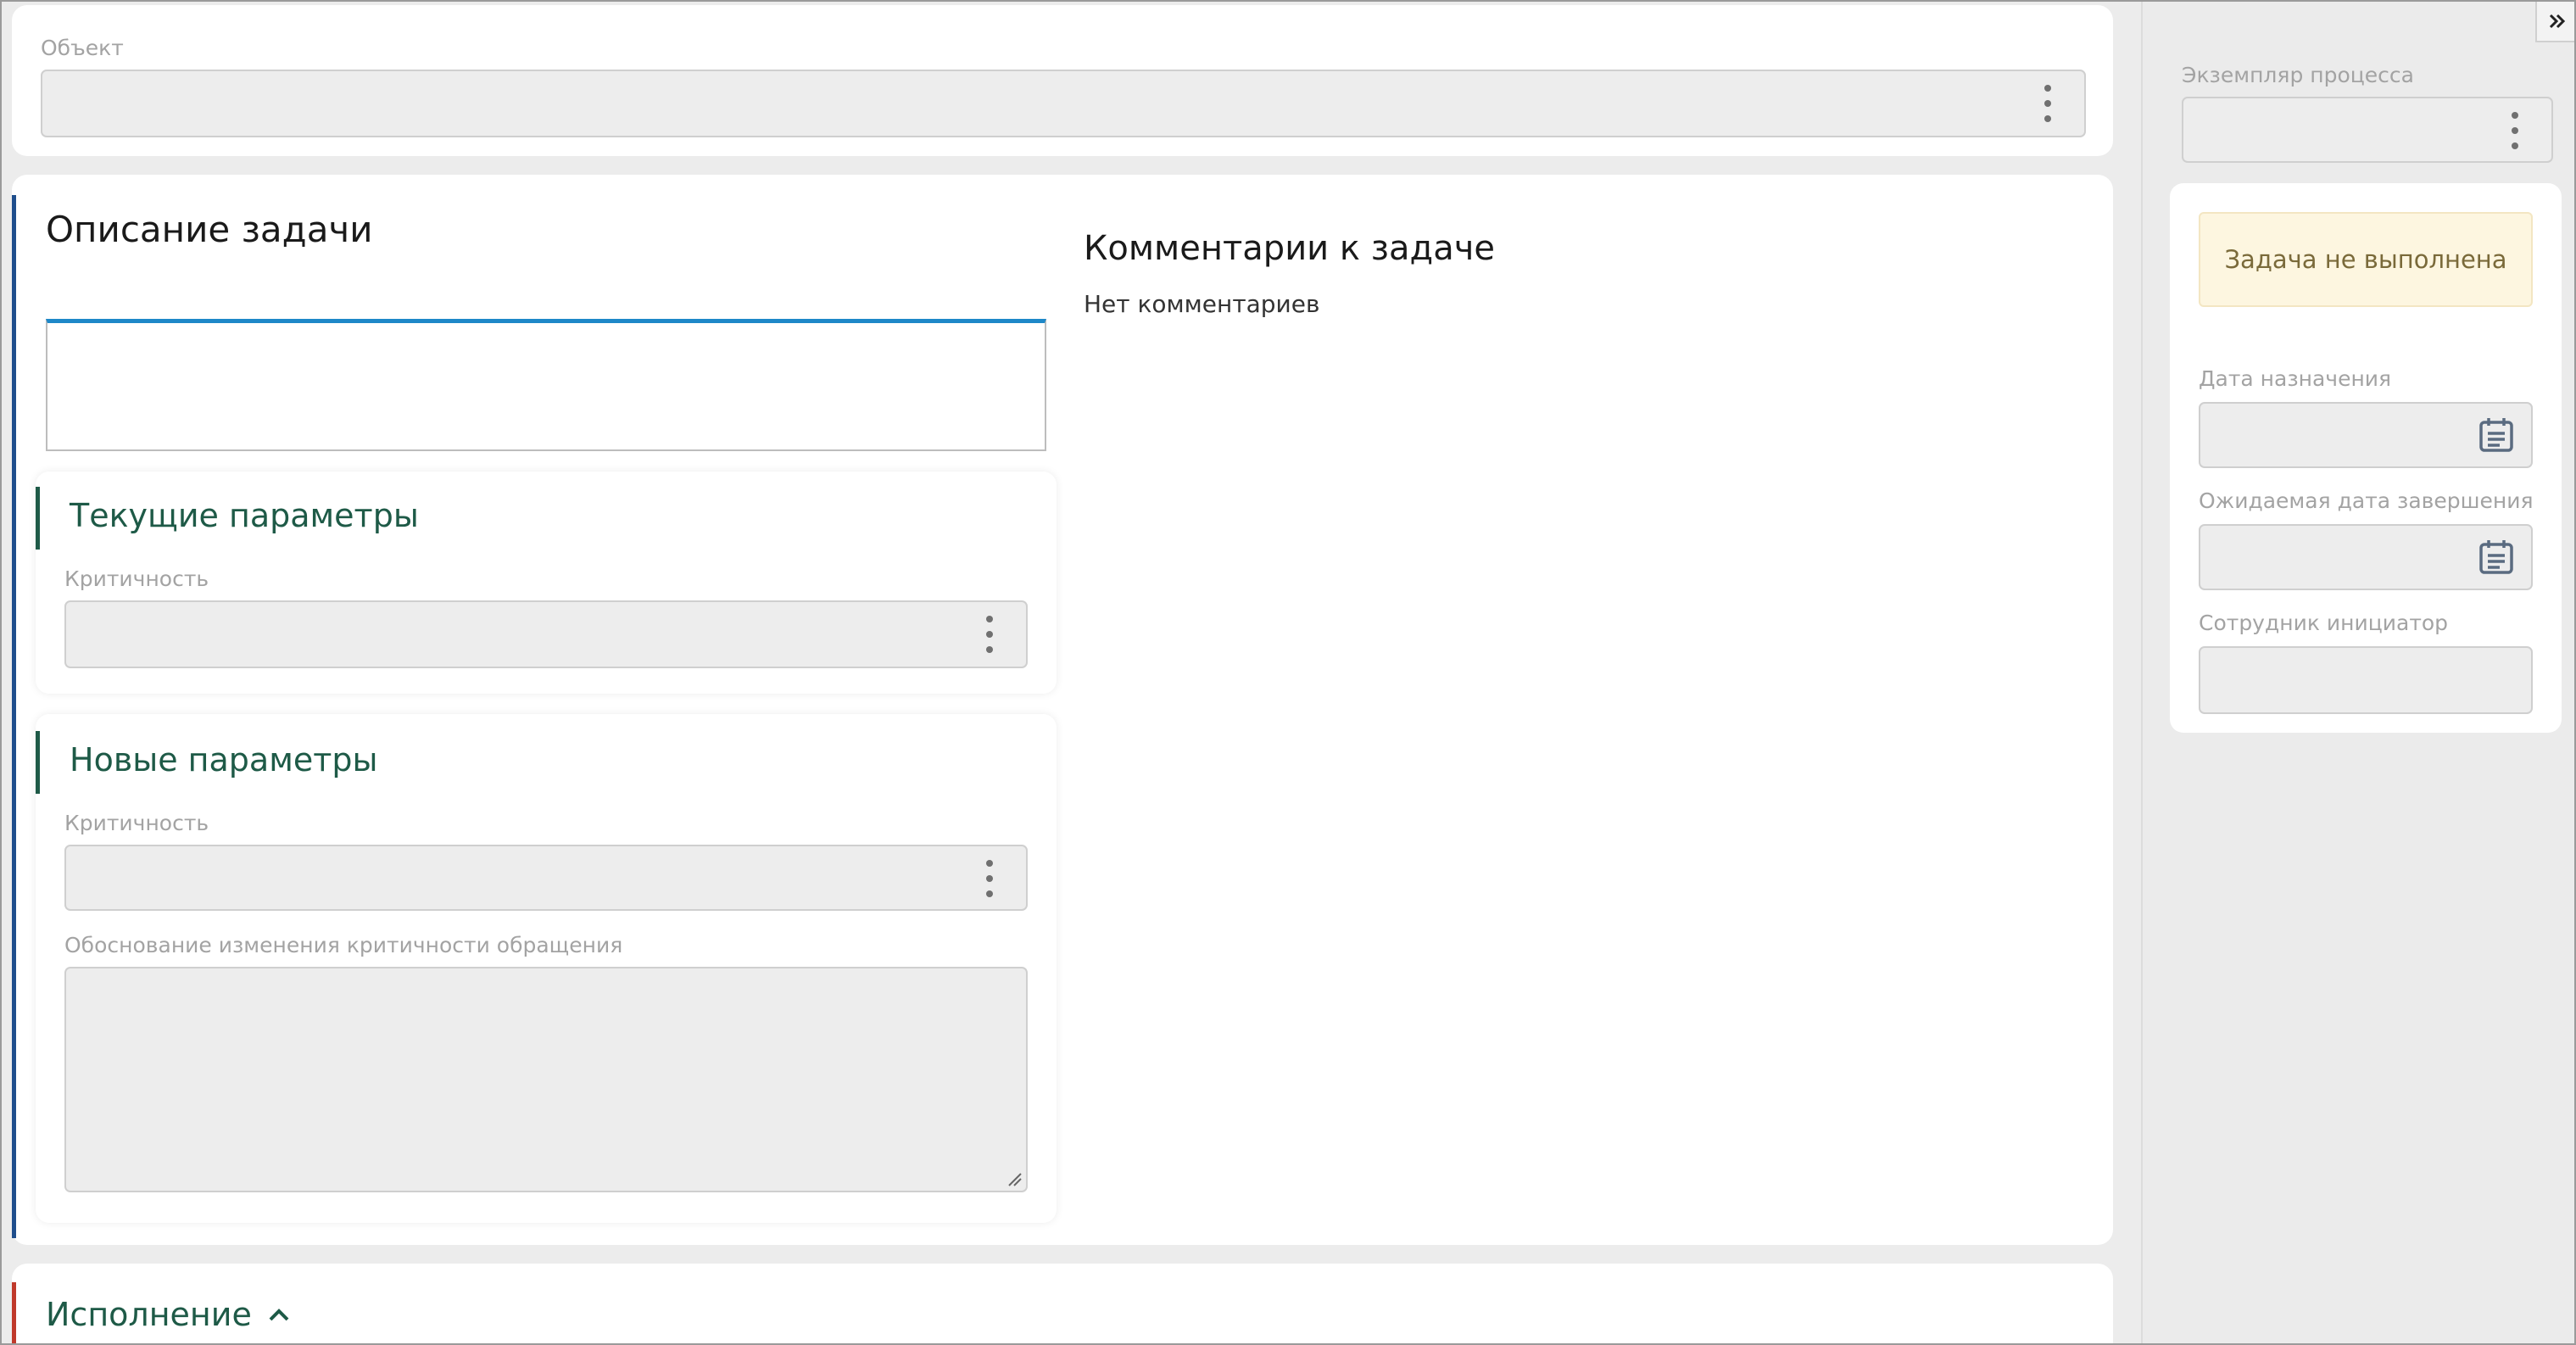  Describe the element at coordinates (279, 1314) in the screenshot. I see `chevron-up-icon` at that location.